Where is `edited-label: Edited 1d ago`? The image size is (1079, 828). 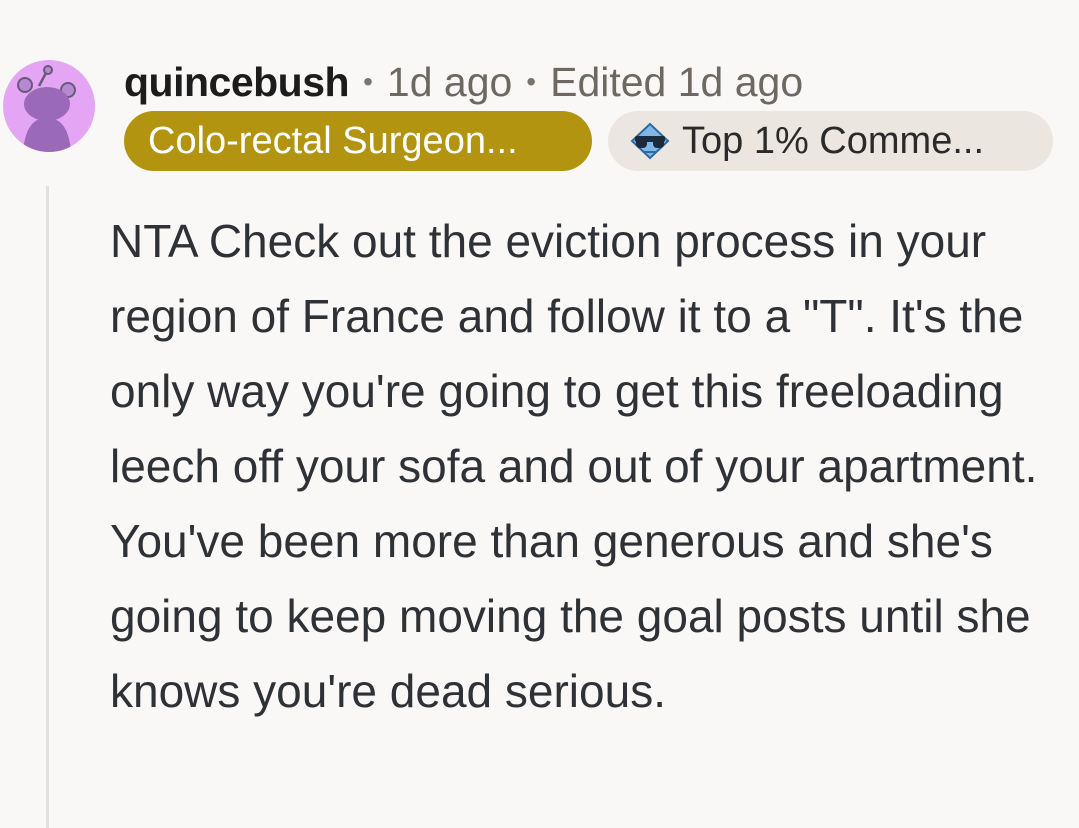 edited-label: Edited 1d ago is located at coordinates (677, 81).